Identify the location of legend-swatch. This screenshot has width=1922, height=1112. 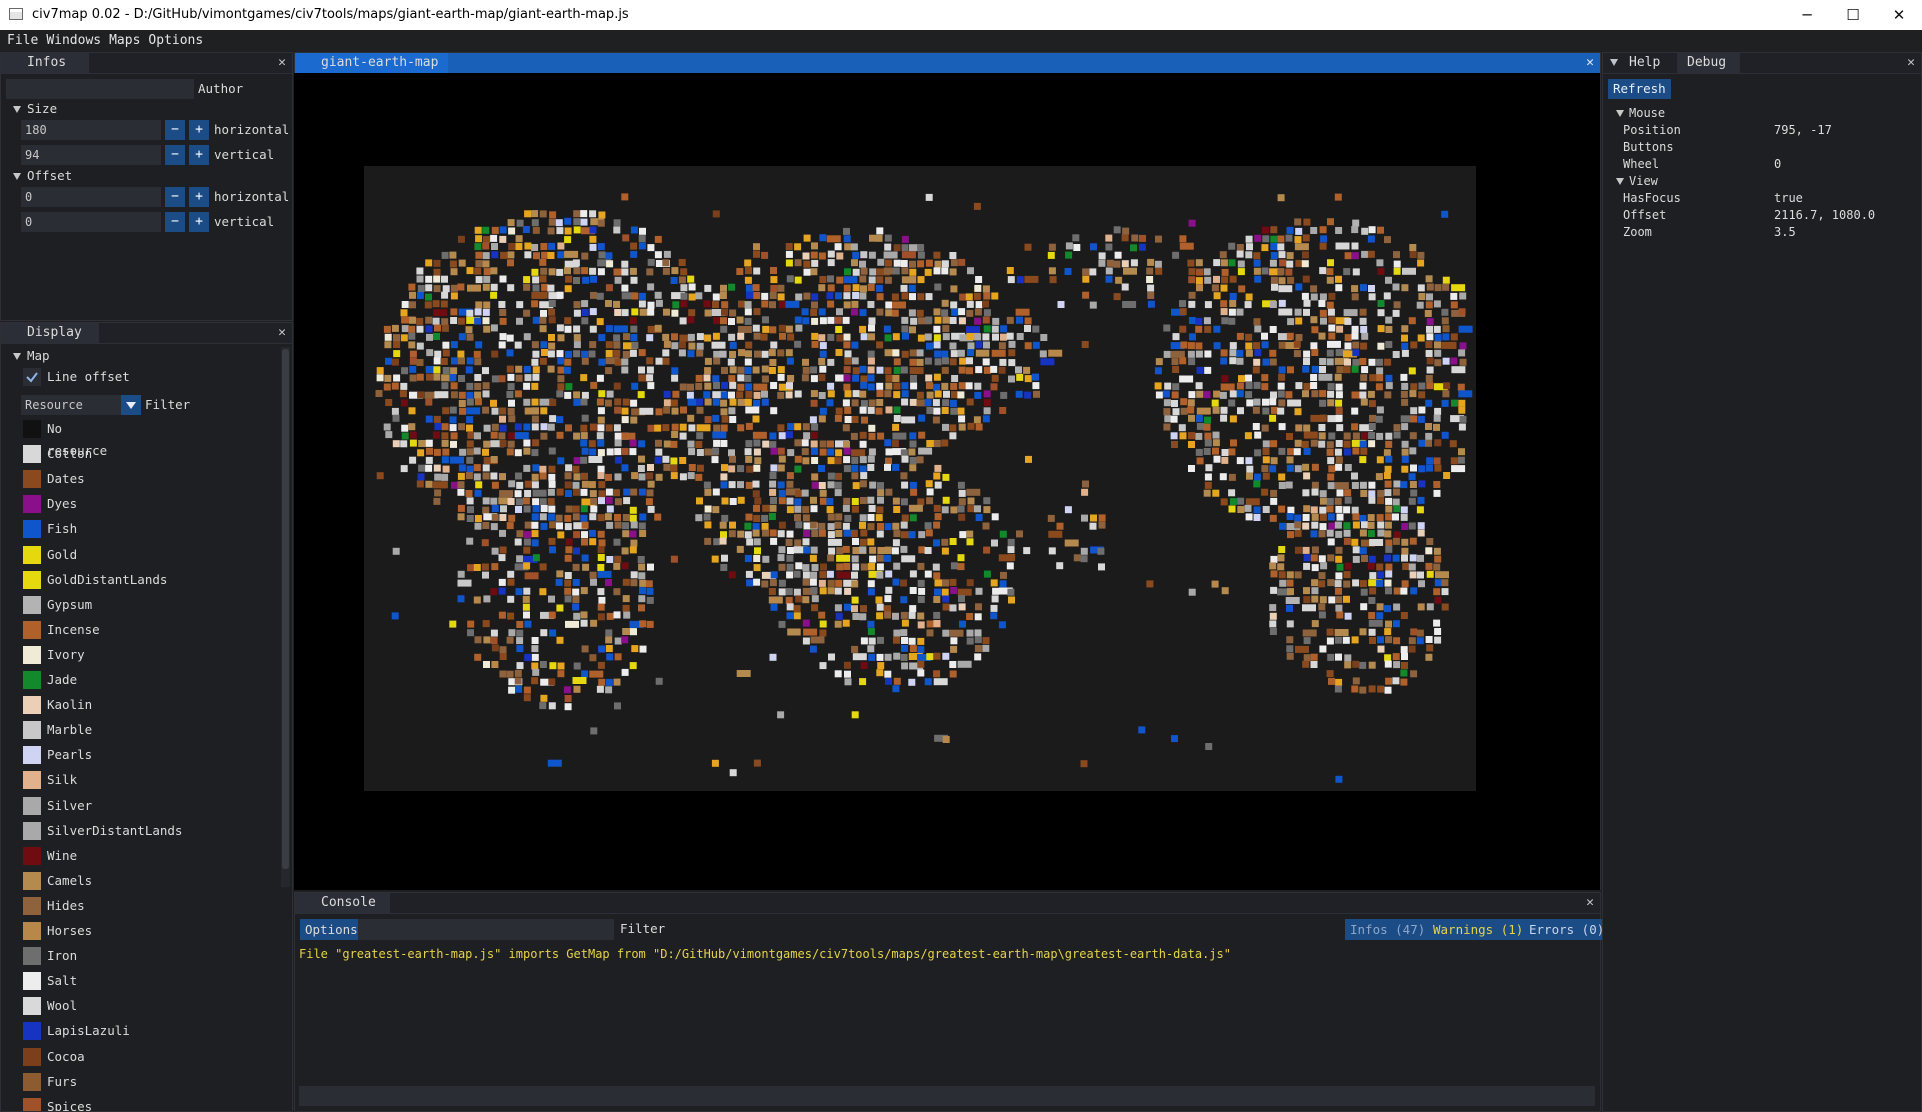
(32, 654).